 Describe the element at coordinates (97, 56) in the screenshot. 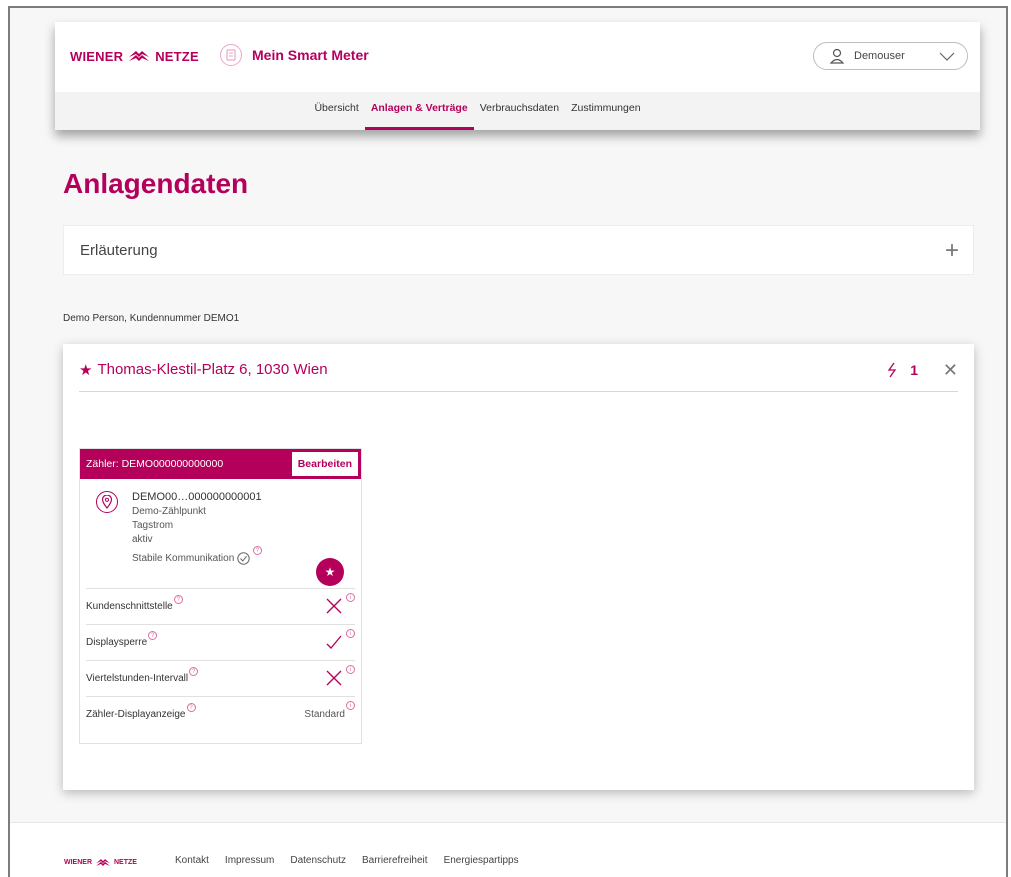

I see `logo-text-left: WIENER` at that location.